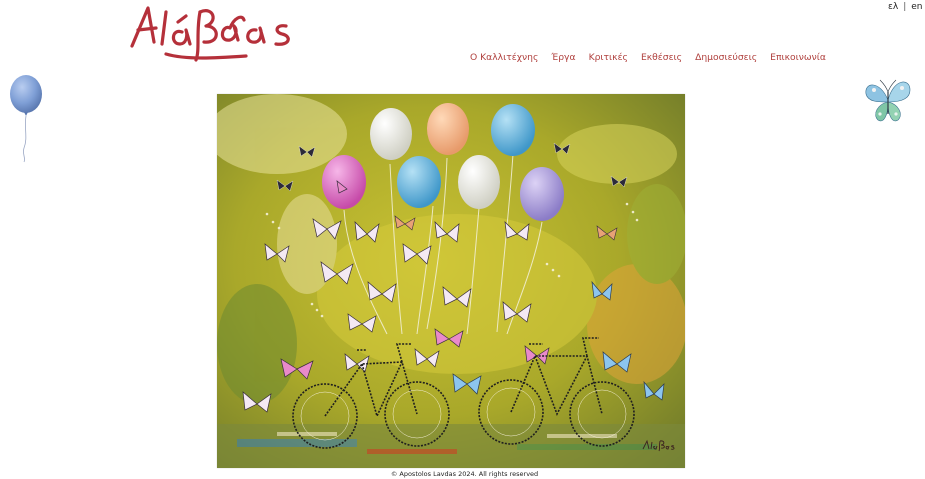 The height and width of the screenshot is (479, 925). Describe the element at coordinates (726, 57) in the screenshot. I see `nav-item-publications: Δημοσιεύσεις` at that location.